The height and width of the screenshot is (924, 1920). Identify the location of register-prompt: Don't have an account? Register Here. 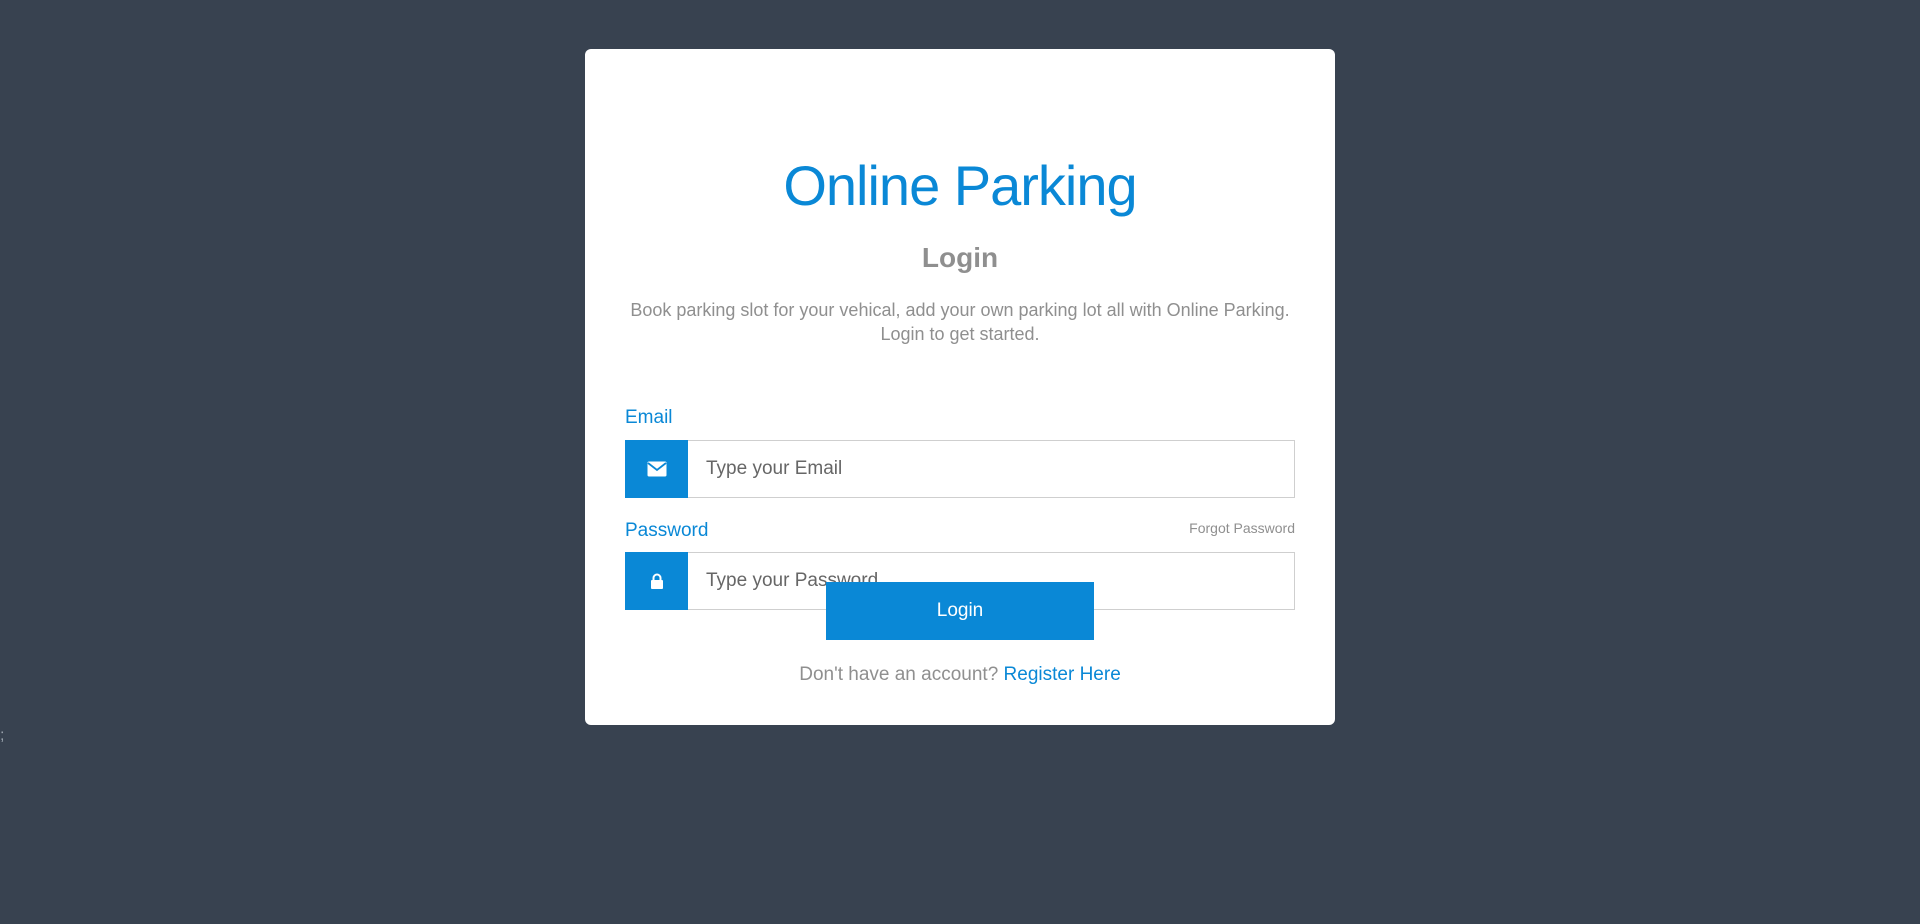
(960, 675).